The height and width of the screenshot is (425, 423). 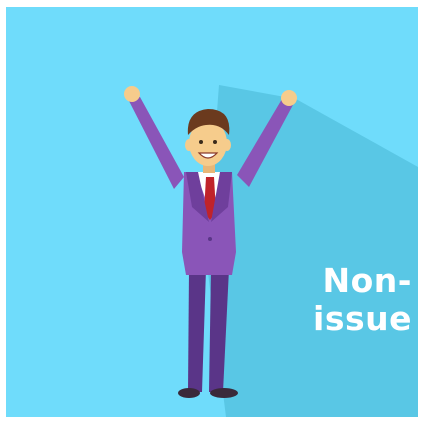 What do you see at coordinates (189, 393) in the screenshot?
I see `left-shoe` at bounding box center [189, 393].